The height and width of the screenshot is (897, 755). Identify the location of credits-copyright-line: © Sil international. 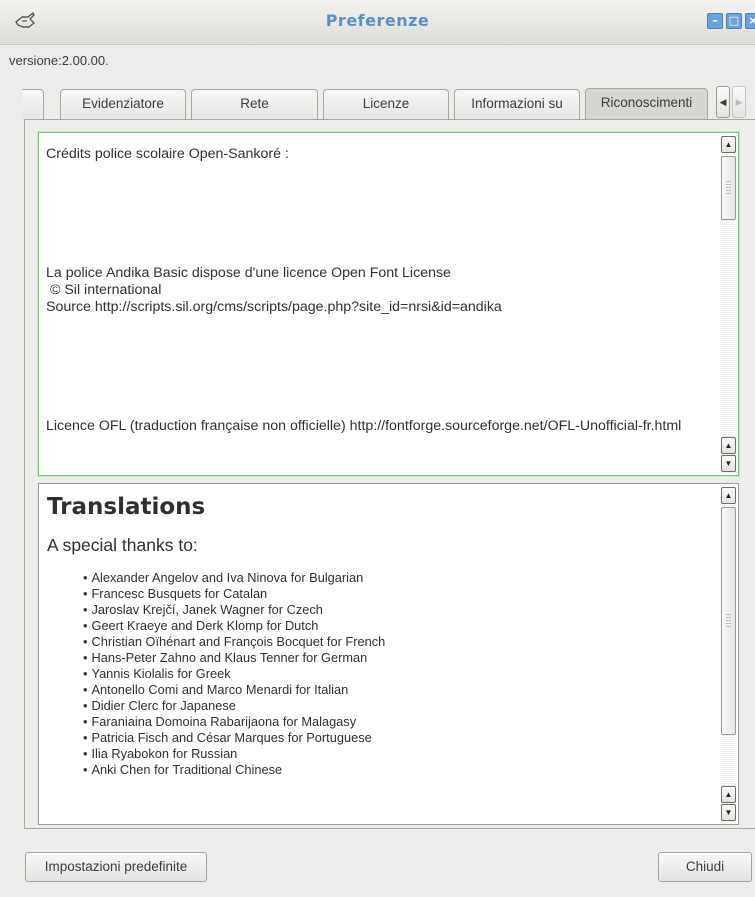
(104, 290).